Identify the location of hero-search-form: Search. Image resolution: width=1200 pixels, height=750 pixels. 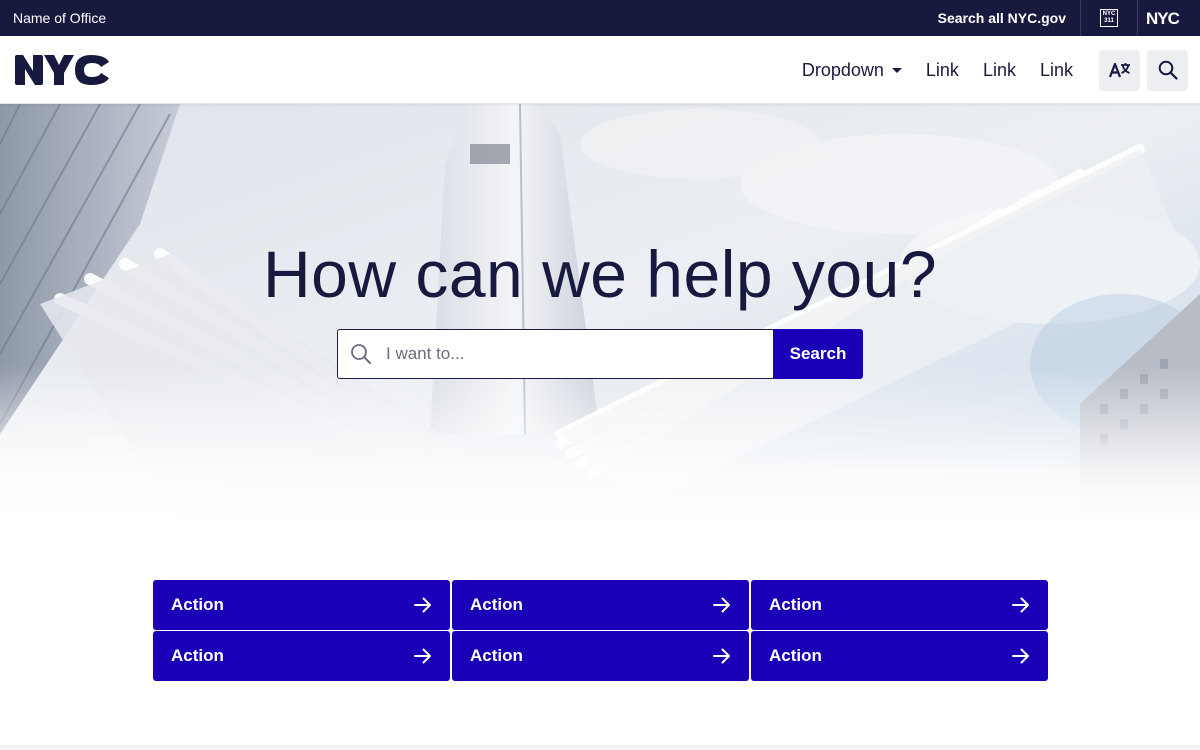
(600, 354).